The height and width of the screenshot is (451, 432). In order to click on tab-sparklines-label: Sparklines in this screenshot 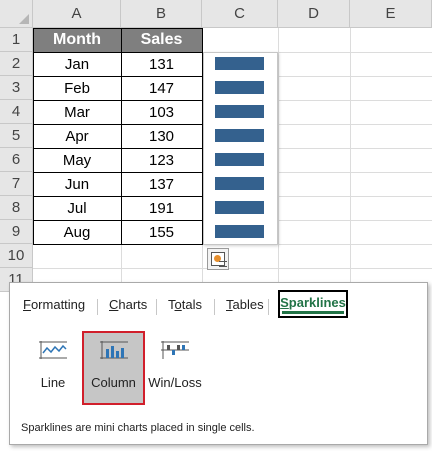, I will do `click(313, 304)`.